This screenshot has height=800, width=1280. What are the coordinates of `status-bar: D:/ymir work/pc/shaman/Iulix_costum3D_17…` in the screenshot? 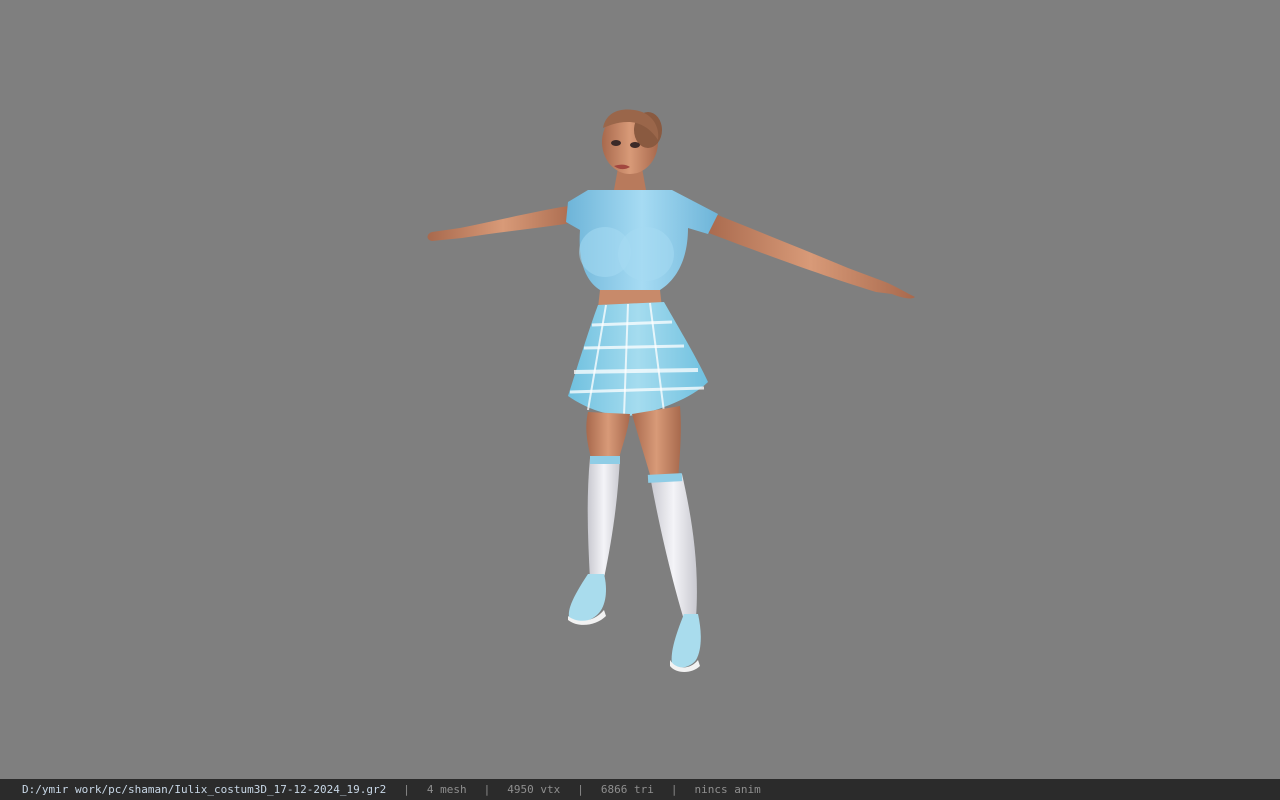 It's located at (640, 789).